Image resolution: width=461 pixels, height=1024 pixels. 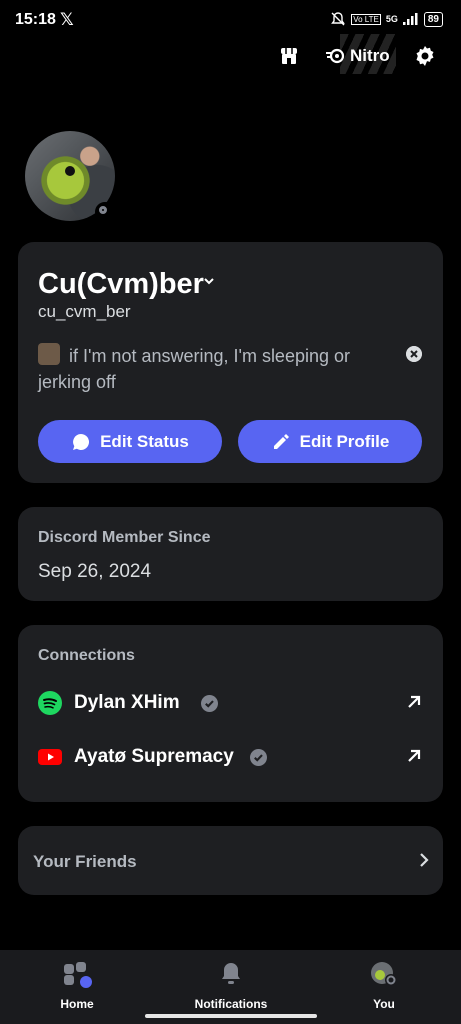 I want to click on your-friends-label: Your Friends, so click(x=85, y=861).